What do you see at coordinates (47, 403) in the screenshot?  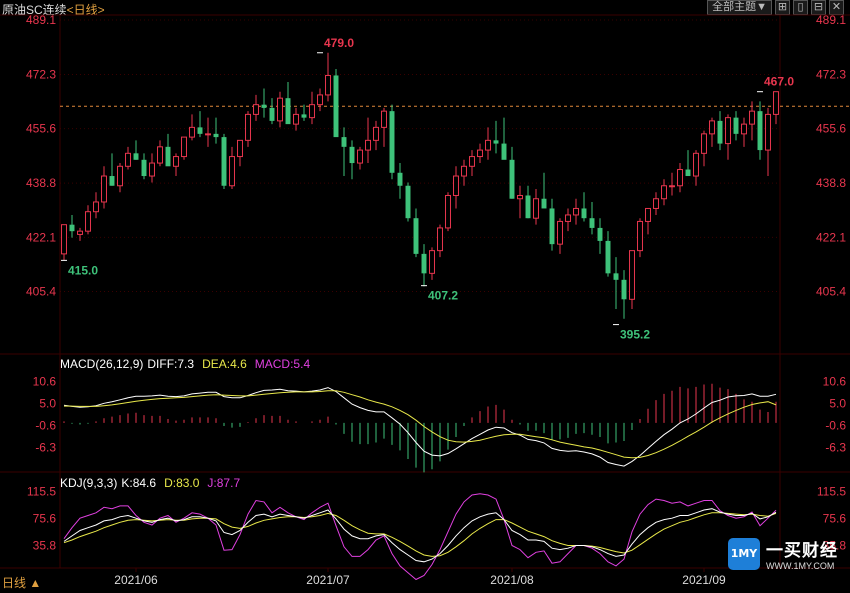 I see `macd-ytick-left: 5.0` at bounding box center [47, 403].